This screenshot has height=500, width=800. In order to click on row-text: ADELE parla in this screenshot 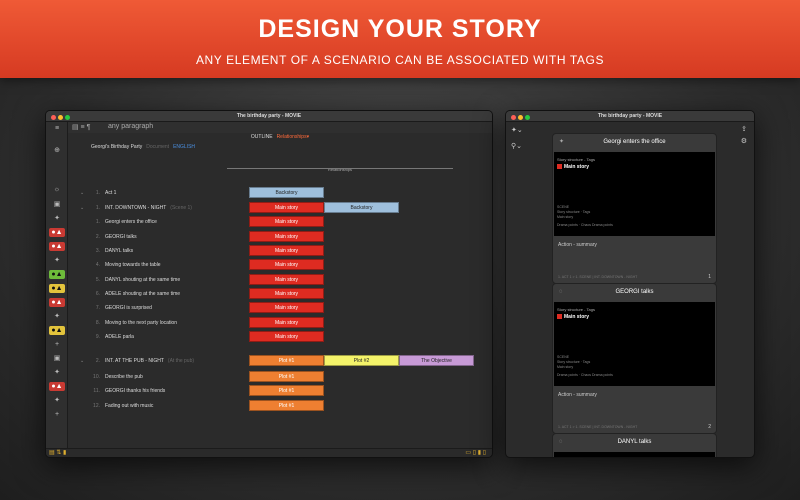, I will do `click(119, 337)`.